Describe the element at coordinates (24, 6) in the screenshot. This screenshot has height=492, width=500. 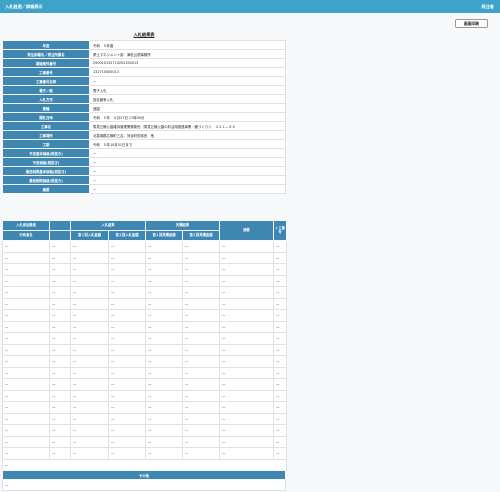
I see `page-title: 入札経過／詳細表示` at that location.